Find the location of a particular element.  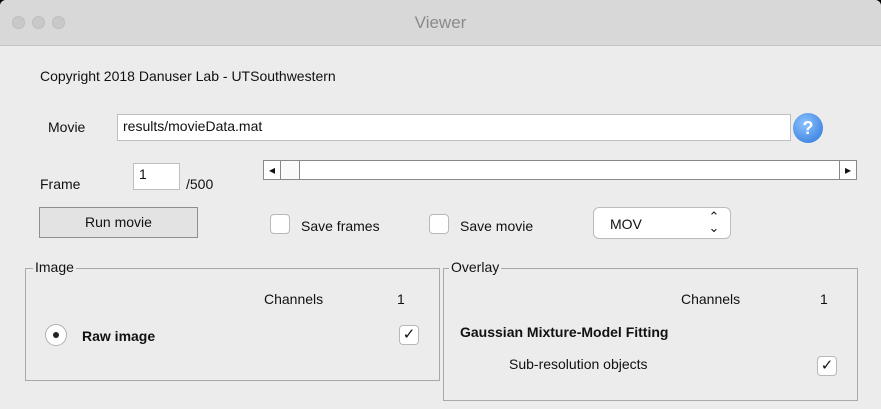

movie-format-value: MOV is located at coordinates (626, 224).